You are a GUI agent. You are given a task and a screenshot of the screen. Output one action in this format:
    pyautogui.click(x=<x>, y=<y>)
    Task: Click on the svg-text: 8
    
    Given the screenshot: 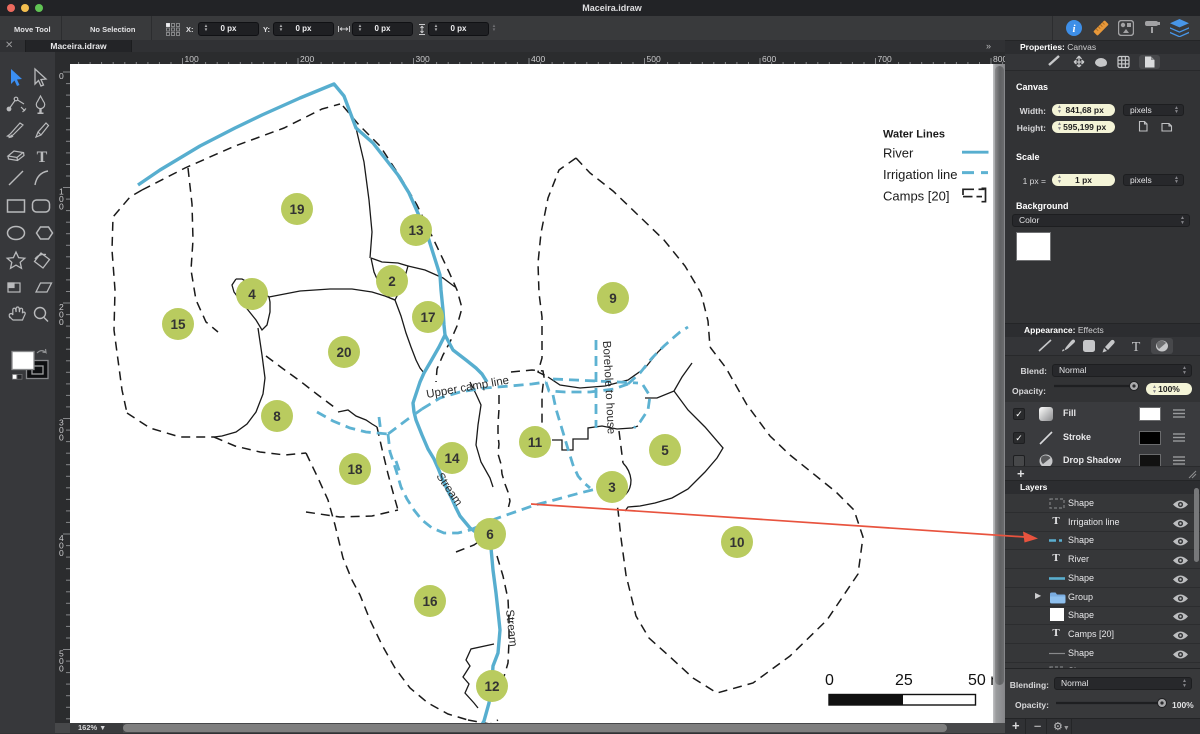 What is the action you would take?
    pyautogui.click(x=277, y=416)
    